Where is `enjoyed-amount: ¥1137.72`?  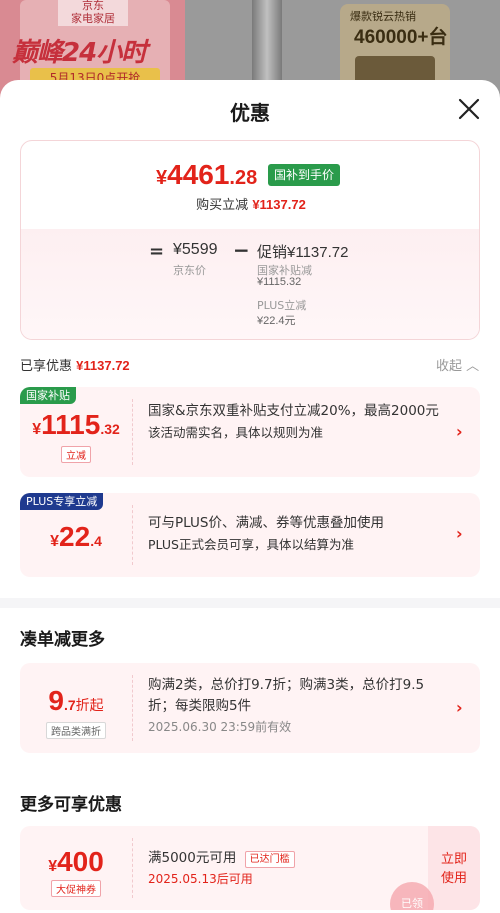 enjoyed-amount: ¥1137.72 is located at coordinates (103, 365).